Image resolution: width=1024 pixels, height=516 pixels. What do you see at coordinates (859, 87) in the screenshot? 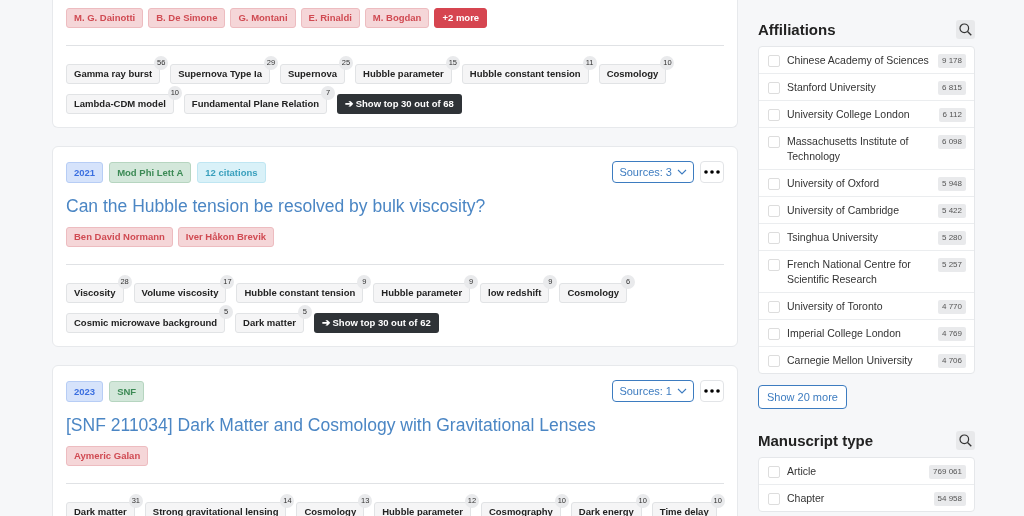
I see `filter-label: Stanford University` at bounding box center [859, 87].